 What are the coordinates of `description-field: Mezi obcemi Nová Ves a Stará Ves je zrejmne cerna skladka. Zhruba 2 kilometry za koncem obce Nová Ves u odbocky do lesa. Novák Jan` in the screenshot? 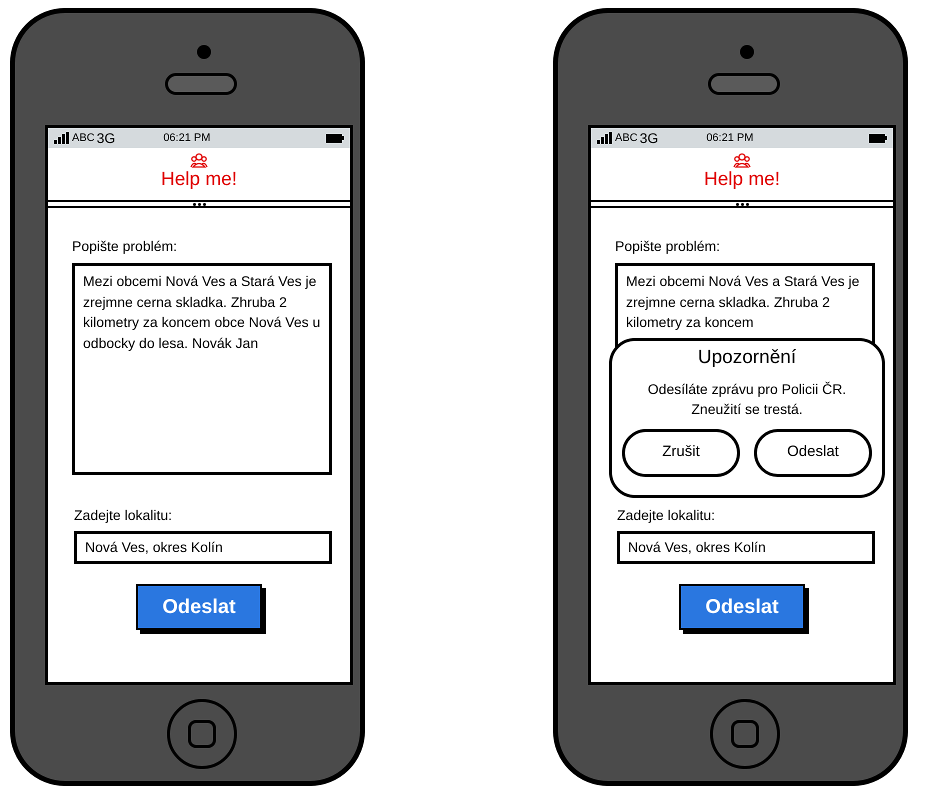 It's located at (202, 369).